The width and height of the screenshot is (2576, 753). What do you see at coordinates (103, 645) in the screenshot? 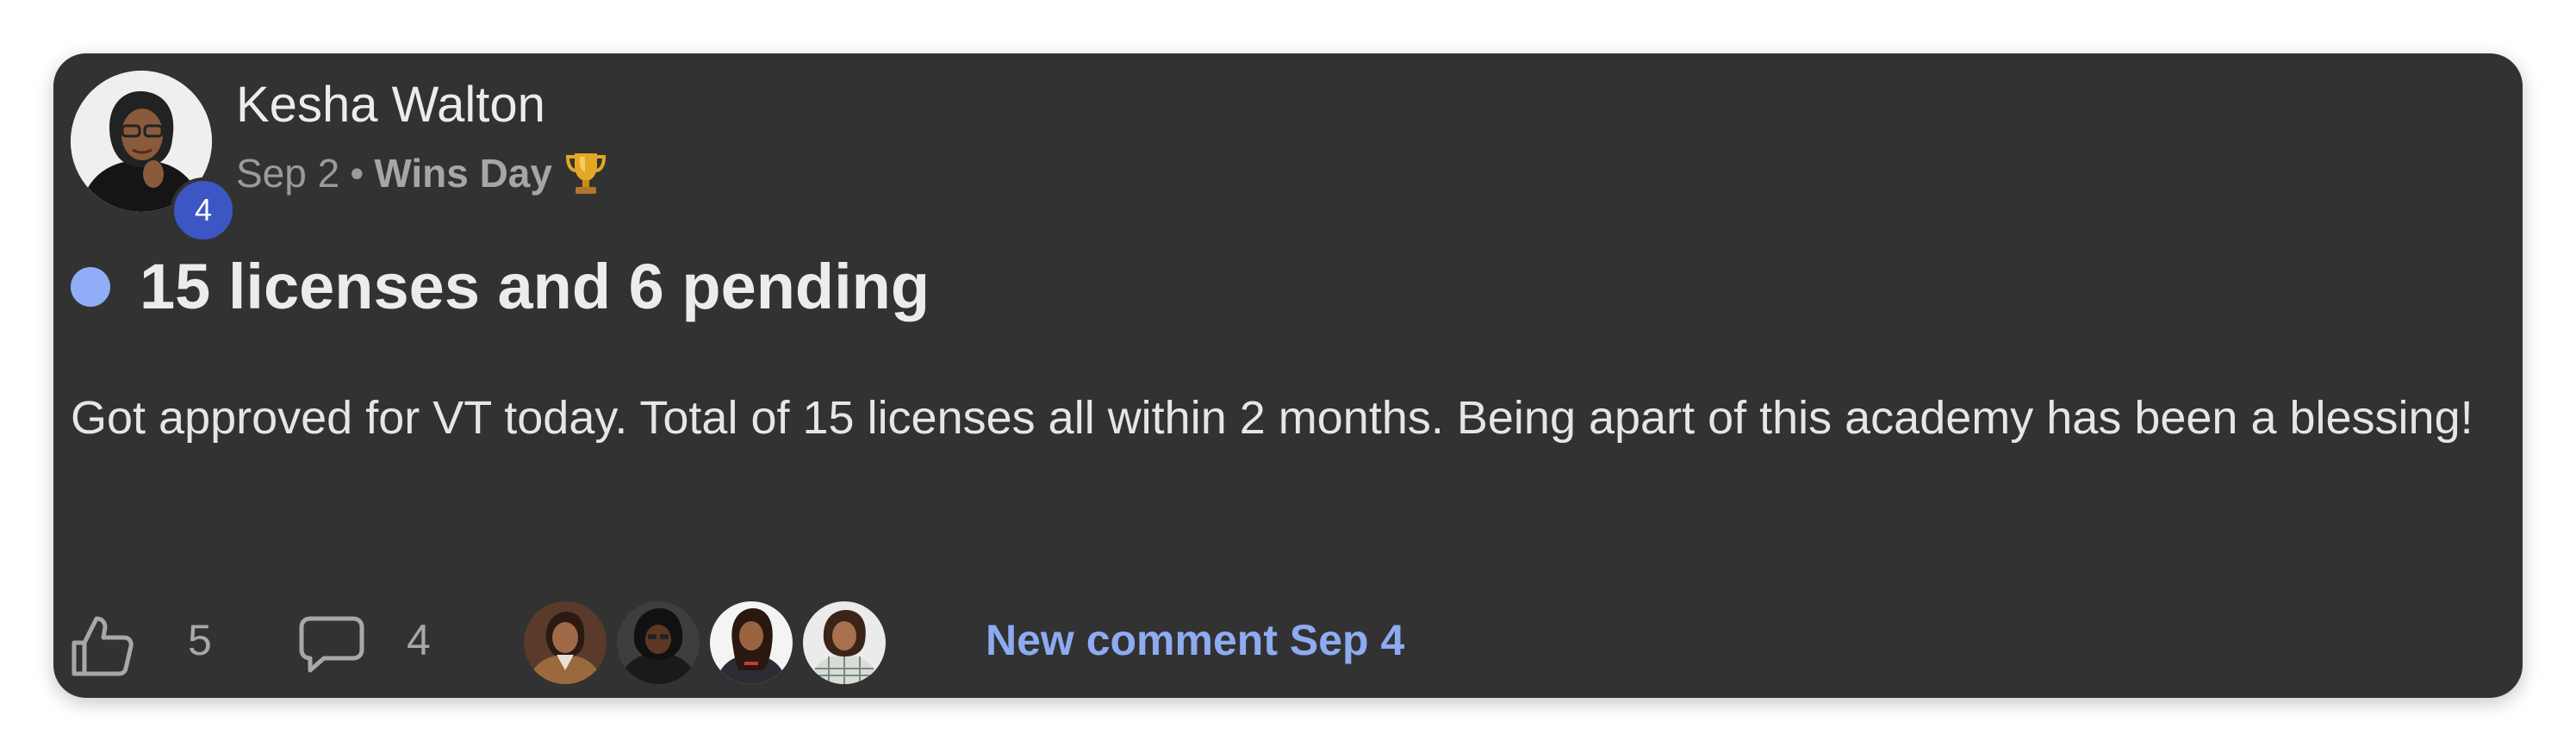
I see `thumbs-up-icon` at bounding box center [103, 645].